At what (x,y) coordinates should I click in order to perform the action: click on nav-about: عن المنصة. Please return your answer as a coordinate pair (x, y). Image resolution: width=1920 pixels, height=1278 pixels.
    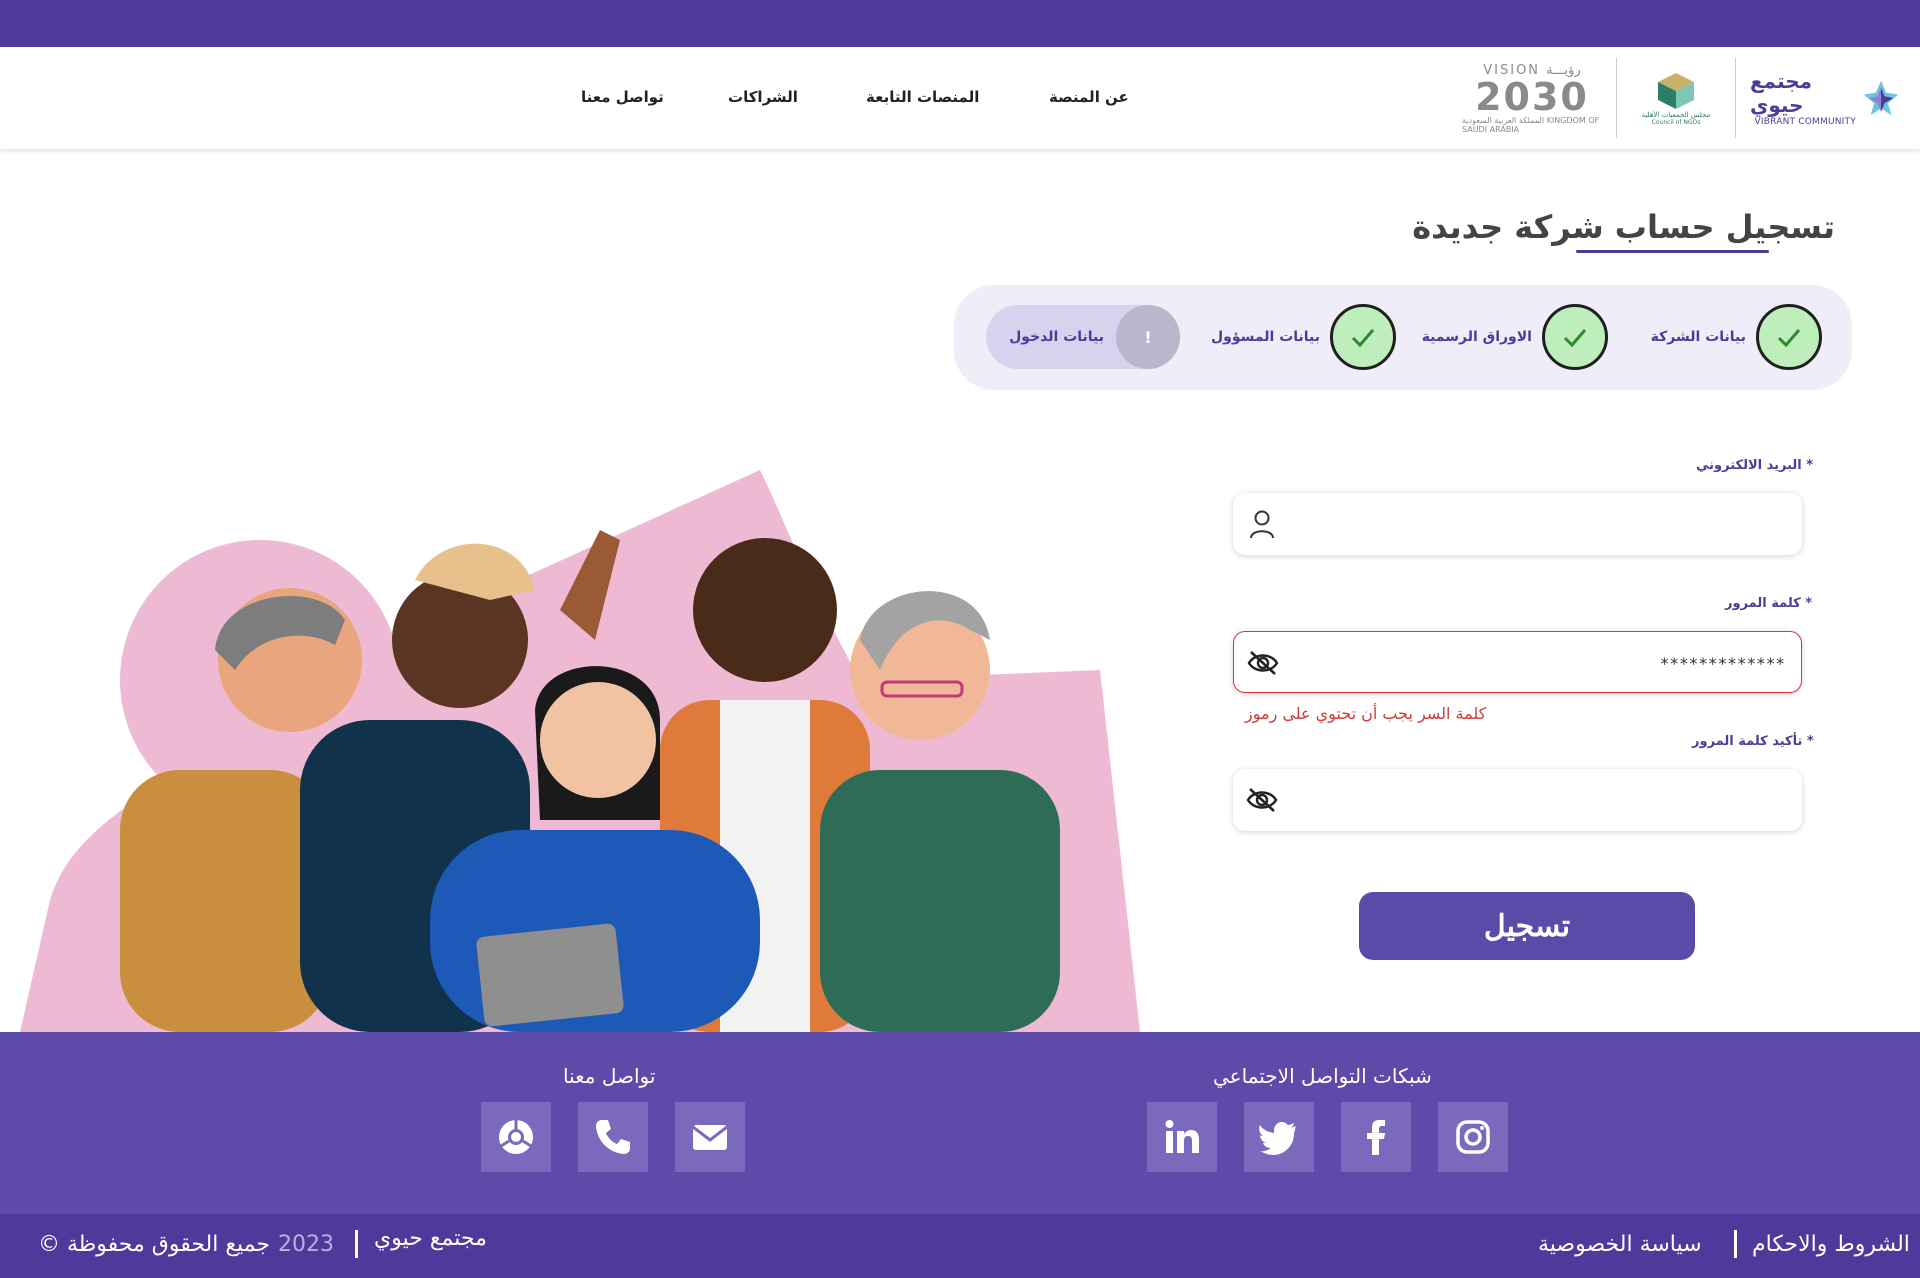
    Looking at the image, I should click on (1089, 97).